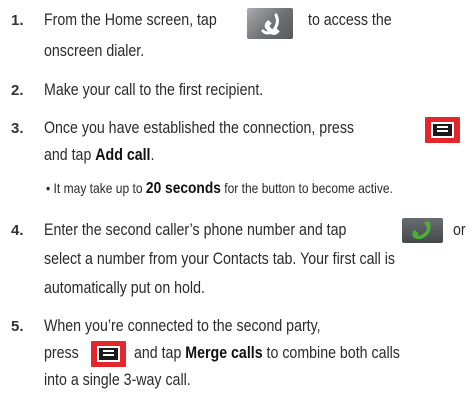 This screenshot has width=473, height=397. What do you see at coordinates (94, 51) in the screenshot?
I see `step-text-line: onscreen dialer.` at bounding box center [94, 51].